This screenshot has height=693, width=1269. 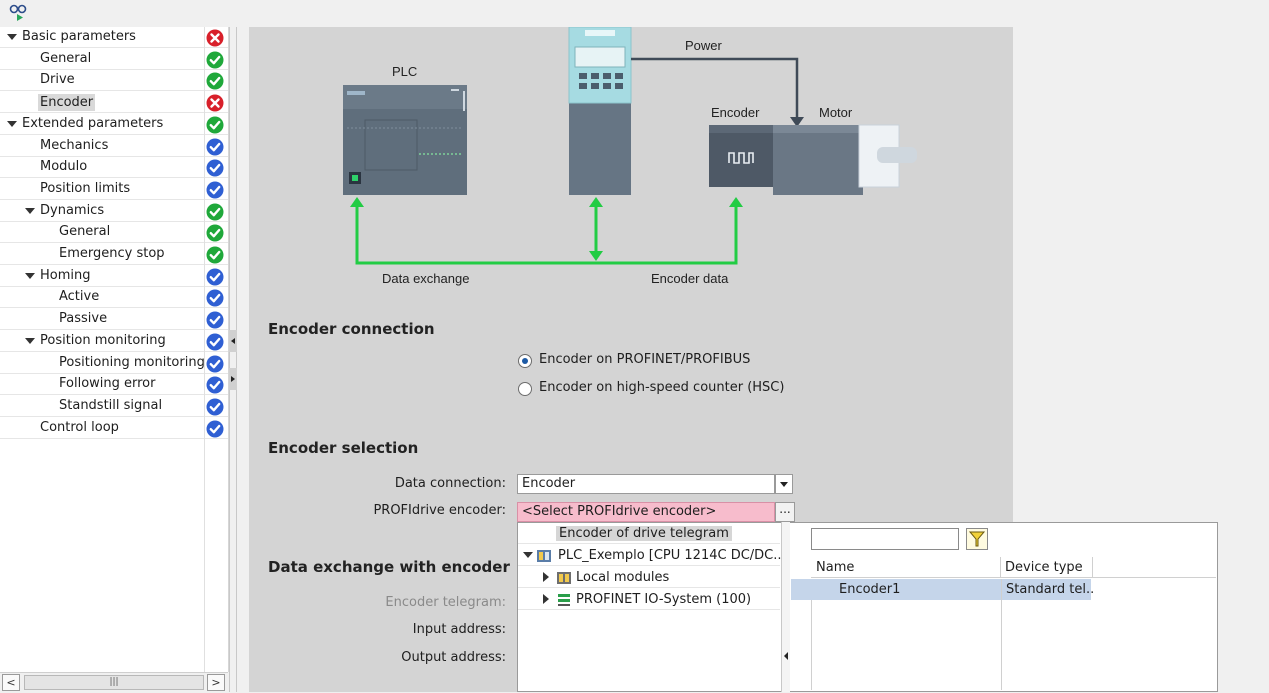 What do you see at coordinates (72, 210) in the screenshot?
I see `tree-item-label: Dynamics` at bounding box center [72, 210].